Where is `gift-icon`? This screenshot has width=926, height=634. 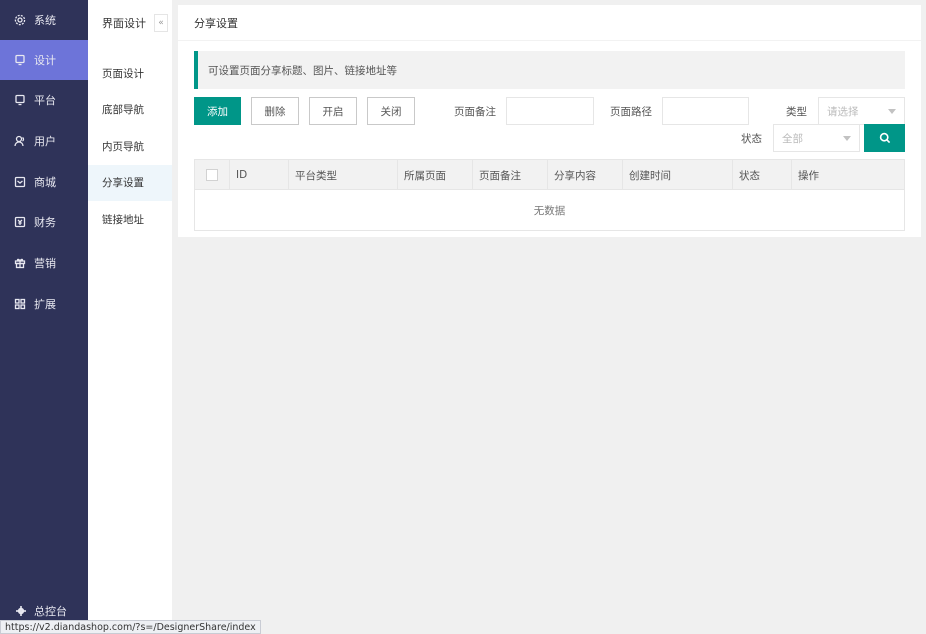
gift-icon is located at coordinates (20, 263).